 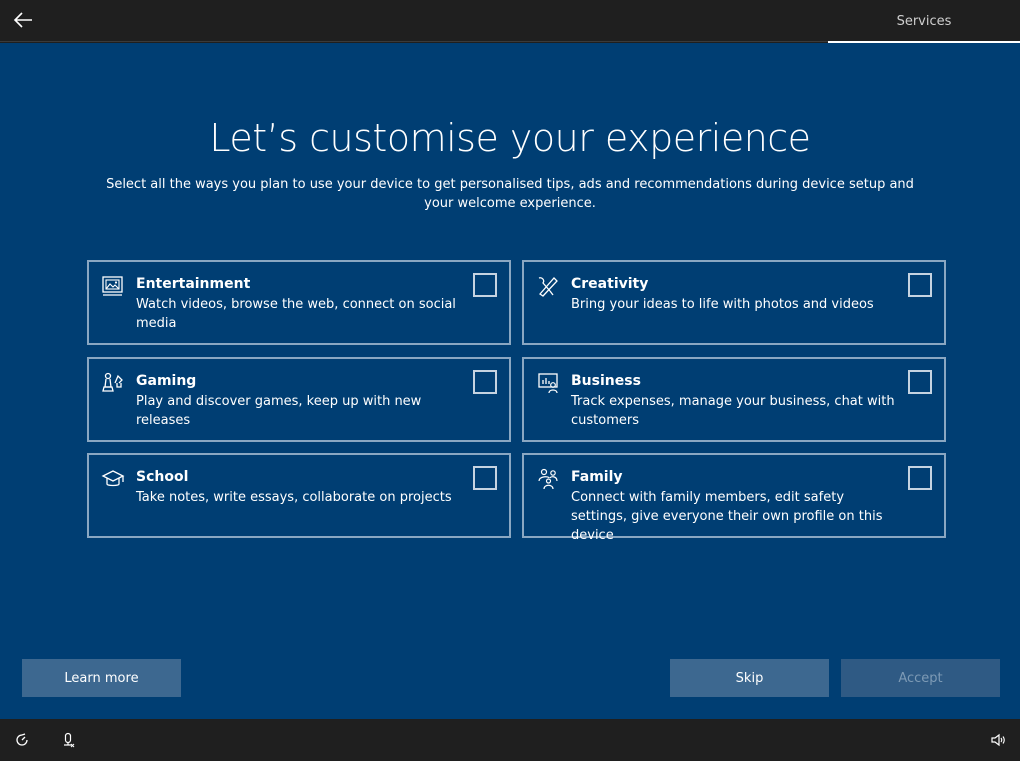 What do you see at coordinates (510, 21) in the screenshot?
I see `top-bar: Services` at bounding box center [510, 21].